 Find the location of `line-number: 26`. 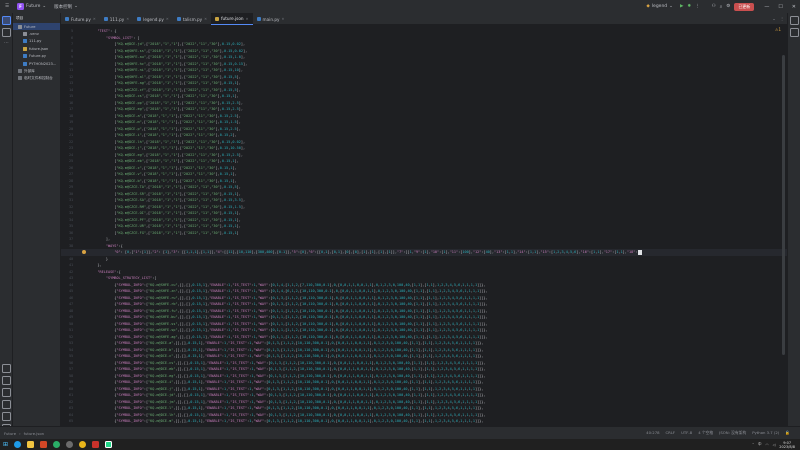

line-number: 26 is located at coordinates (71, 167).